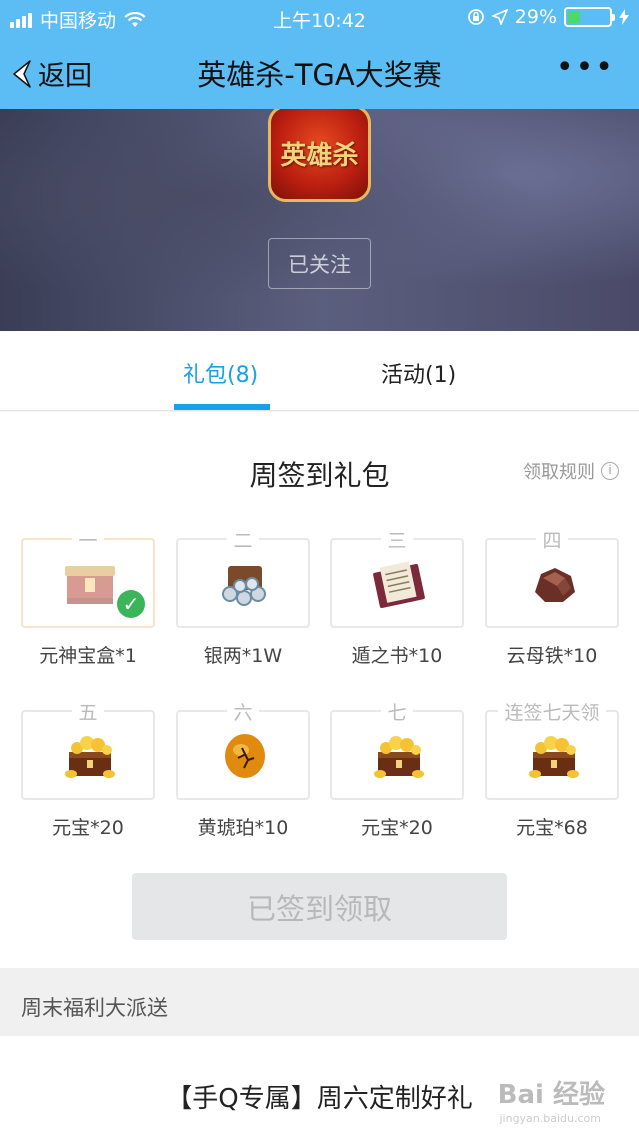 The height and width of the screenshot is (1136, 639). I want to click on status-right: 29%, so click(548, 17).